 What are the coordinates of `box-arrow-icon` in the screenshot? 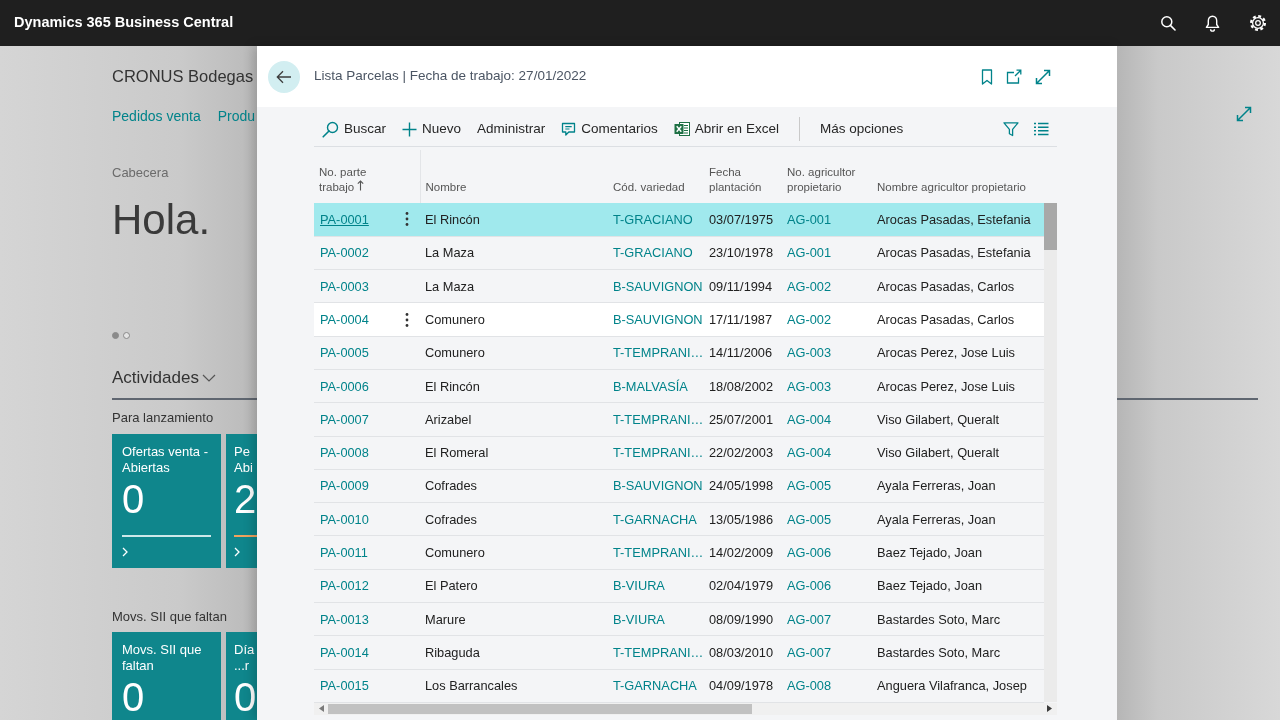 It's located at (1014, 76).